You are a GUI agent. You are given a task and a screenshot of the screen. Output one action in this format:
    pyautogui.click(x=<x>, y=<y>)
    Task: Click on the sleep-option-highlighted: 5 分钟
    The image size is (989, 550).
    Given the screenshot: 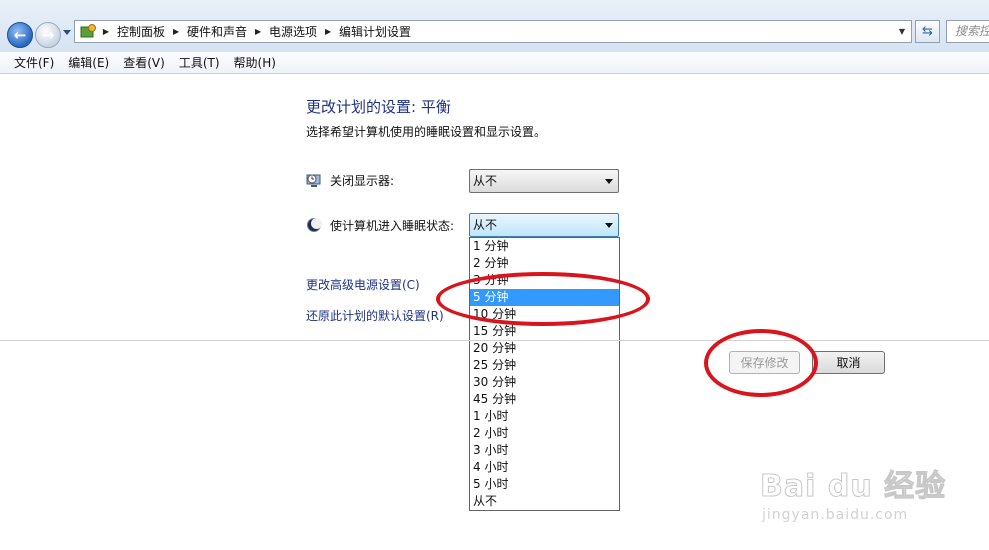 What is the action you would take?
    pyautogui.click(x=544, y=297)
    